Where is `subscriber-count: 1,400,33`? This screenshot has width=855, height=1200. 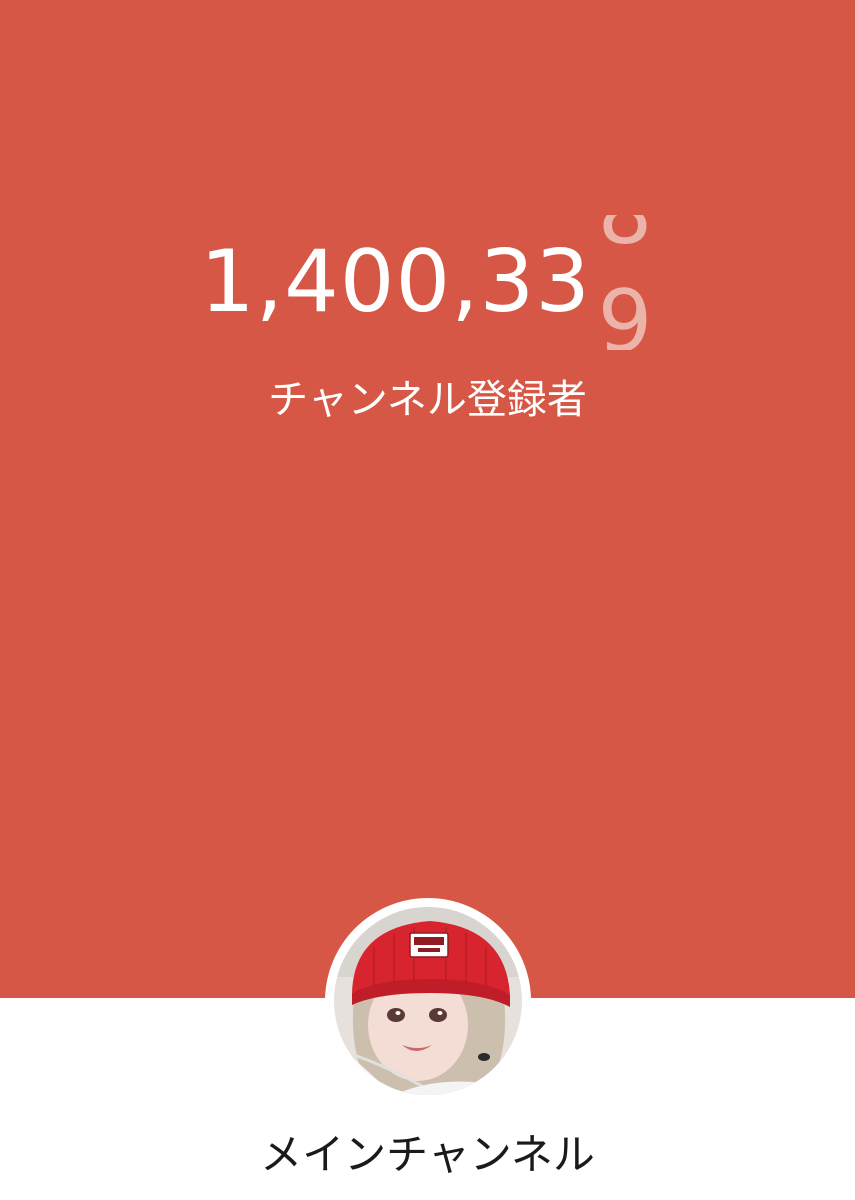 subscriber-count: 1,400,33 is located at coordinates (395, 282).